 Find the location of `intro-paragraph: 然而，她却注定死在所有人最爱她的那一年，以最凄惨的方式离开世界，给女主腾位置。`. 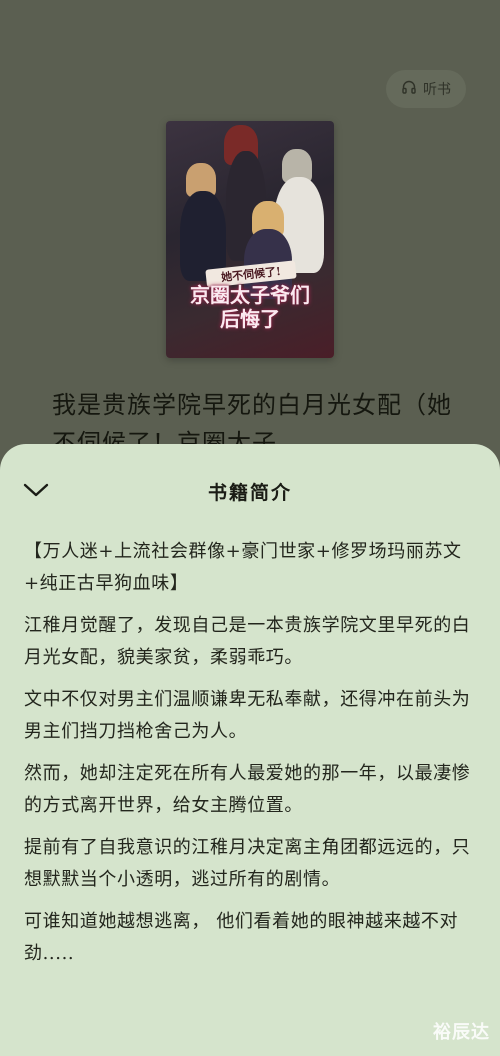

intro-paragraph: 然而，她却注定死在所有人最爱她的那一年，以最凄惨的方式离开世界，给女主腾位置。 is located at coordinates (247, 789).